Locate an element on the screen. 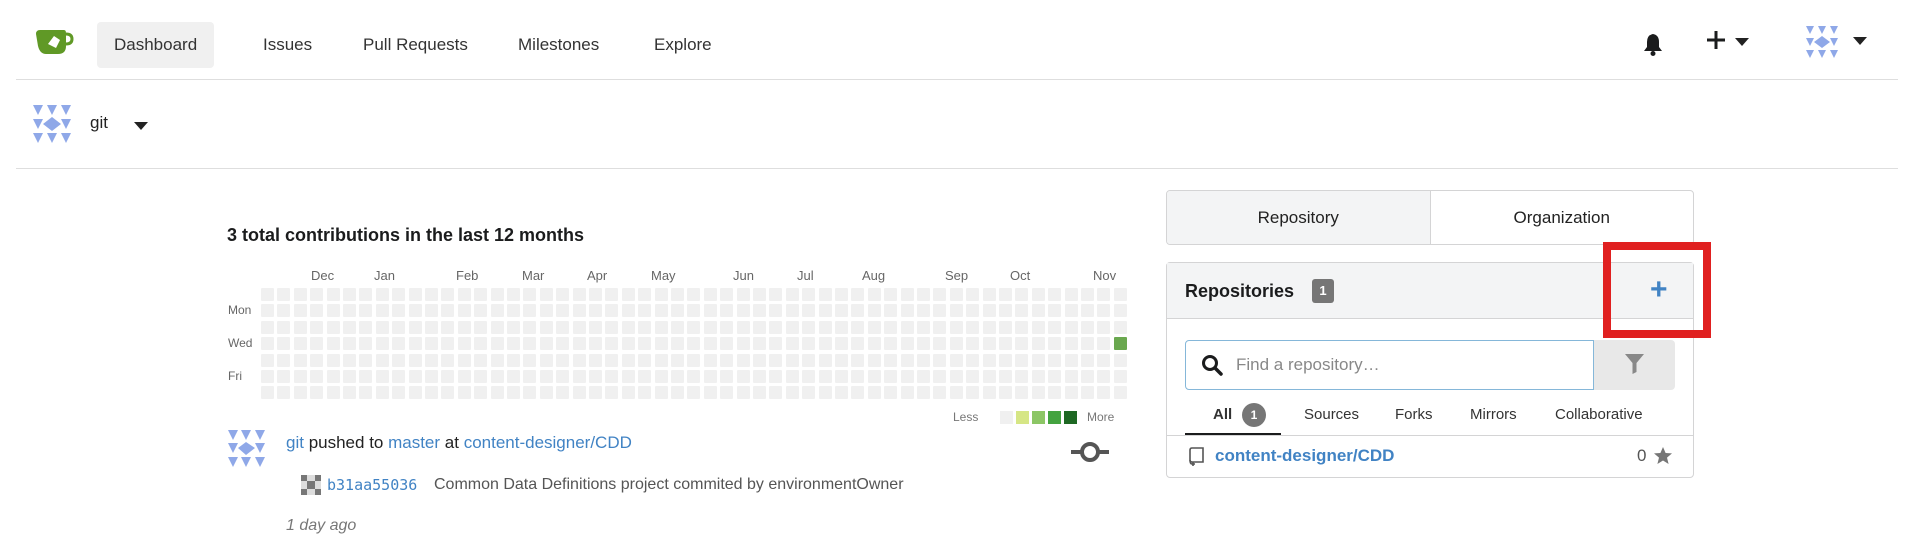 The height and width of the screenshot is (542, 1914). filter-tab-all: All is located at coordinates (1222, 414).